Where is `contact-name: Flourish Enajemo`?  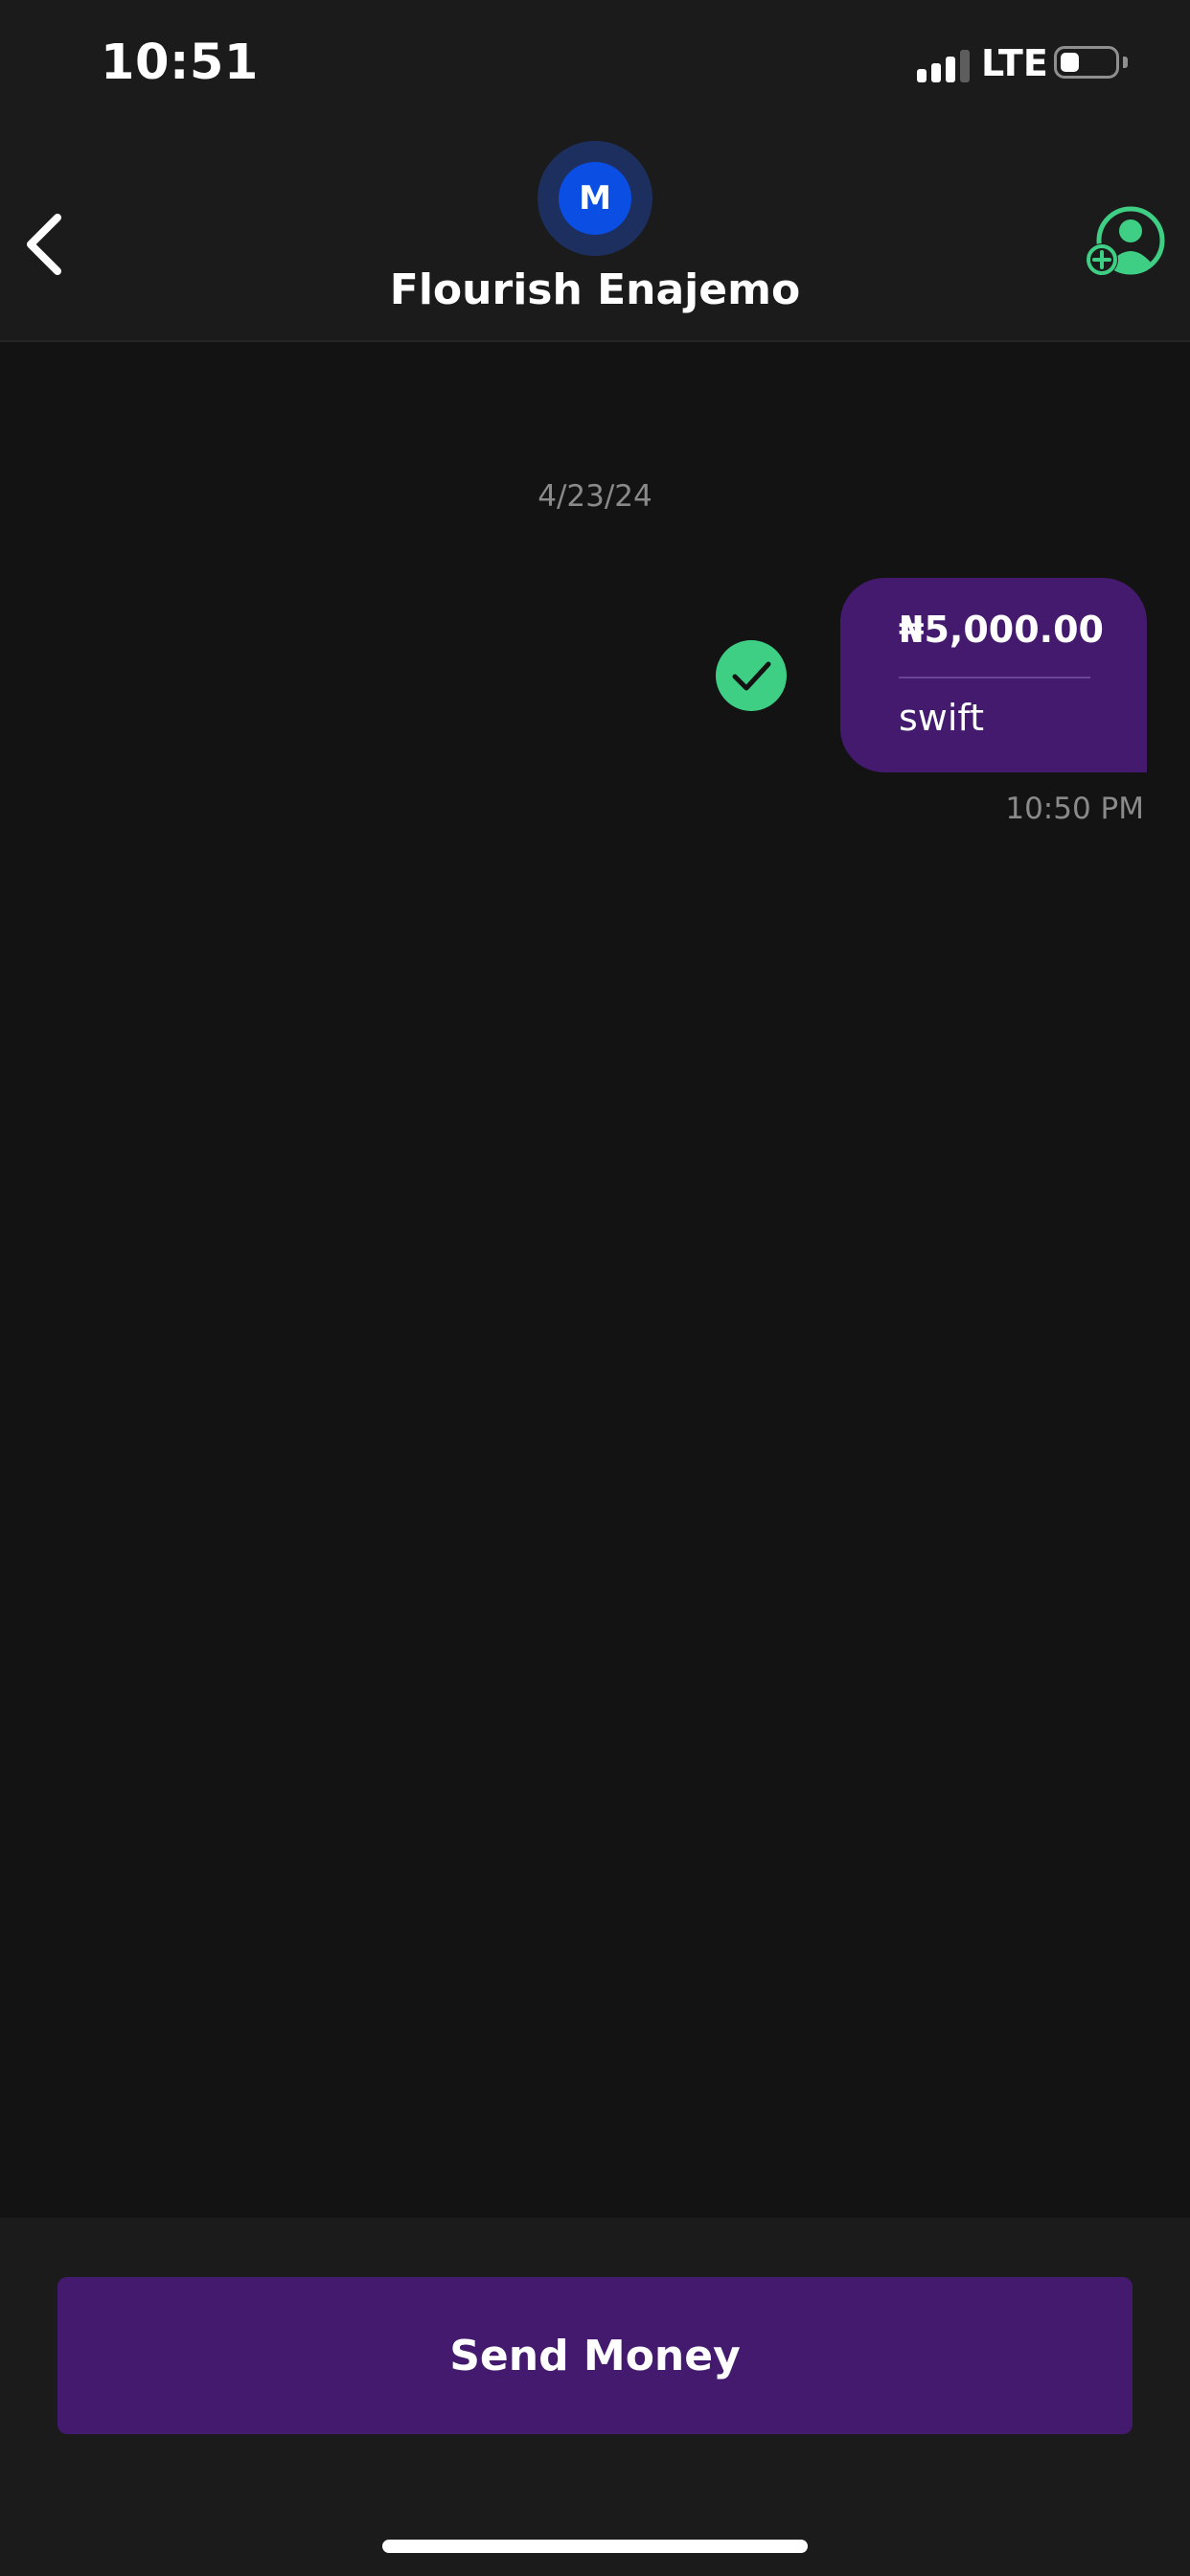 contact-name: Flourish Enajemo is located at coordinates (595, 289).